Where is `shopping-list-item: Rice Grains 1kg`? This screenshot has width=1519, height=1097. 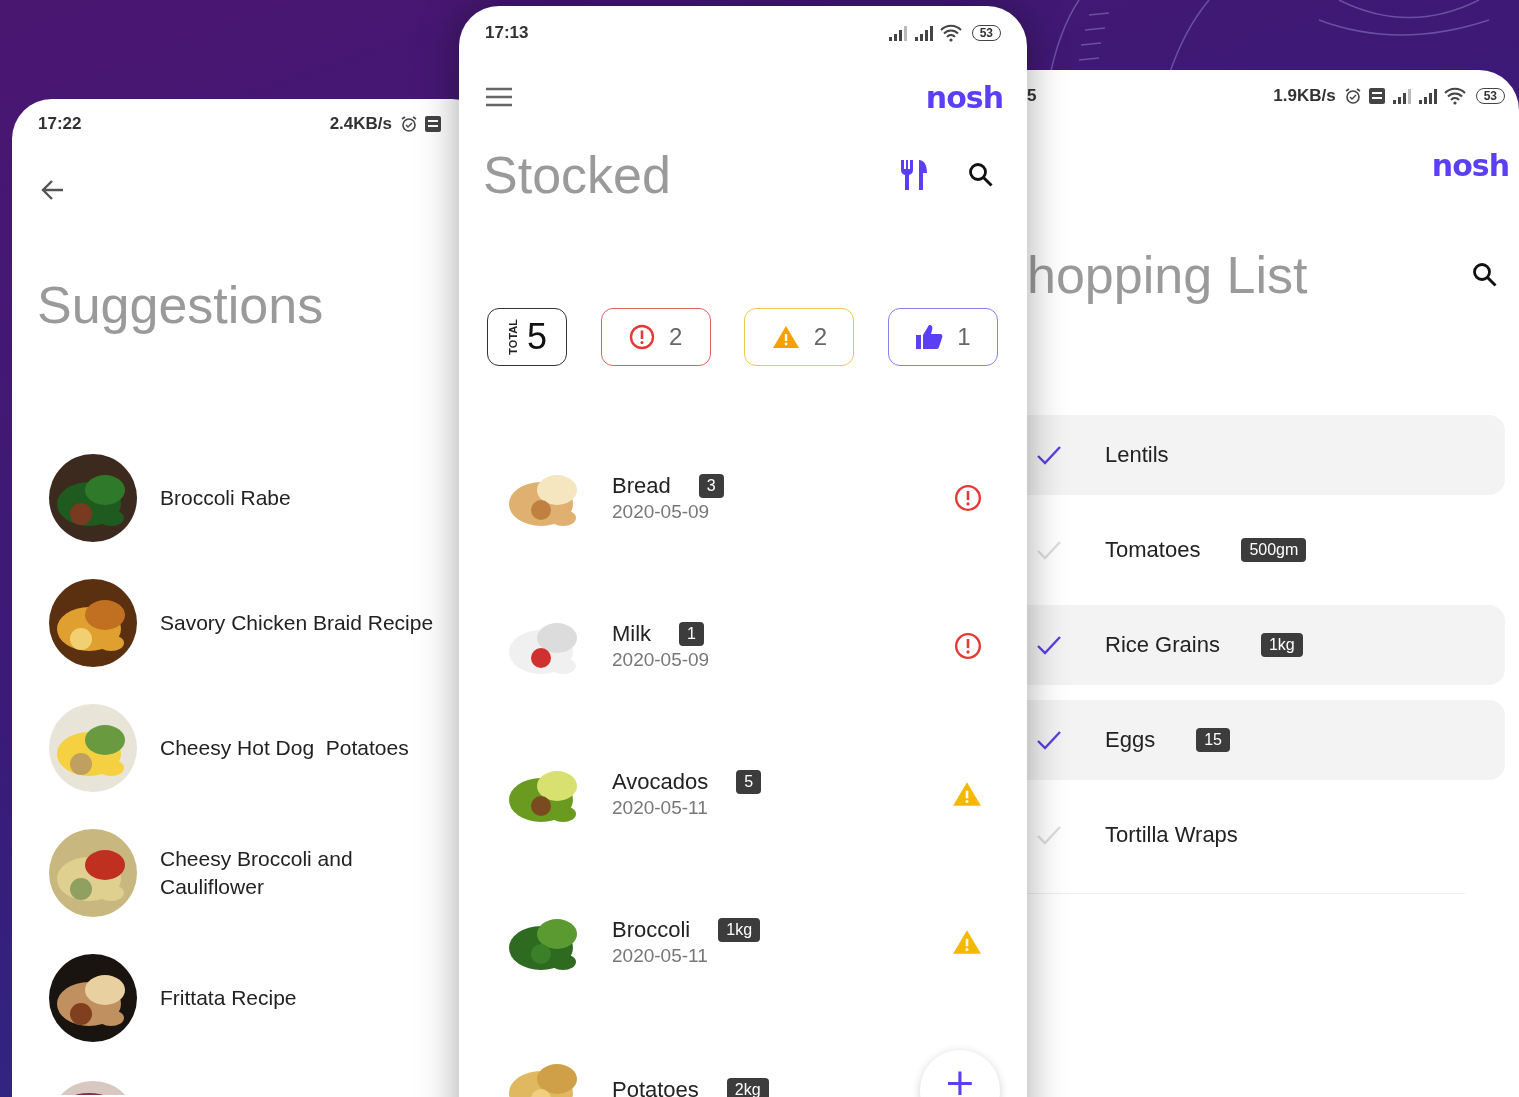
shopping-list-item: Rice Grains 1kg is located at coordinates (1266, 645).